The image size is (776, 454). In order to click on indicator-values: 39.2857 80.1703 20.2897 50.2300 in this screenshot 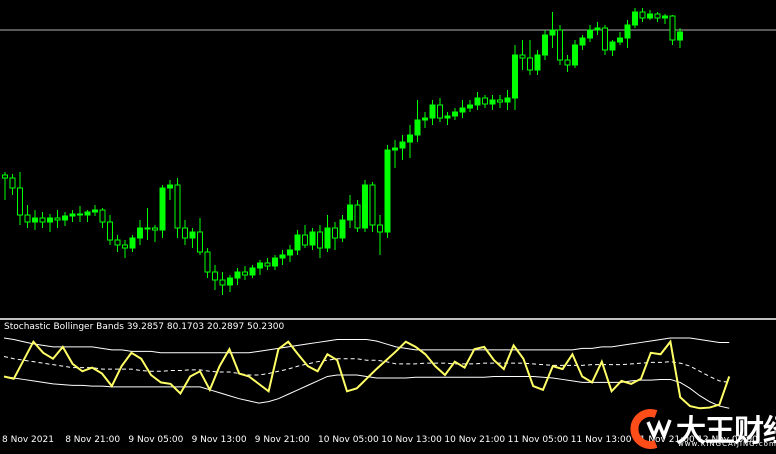, I will do `click(205, 327)`.